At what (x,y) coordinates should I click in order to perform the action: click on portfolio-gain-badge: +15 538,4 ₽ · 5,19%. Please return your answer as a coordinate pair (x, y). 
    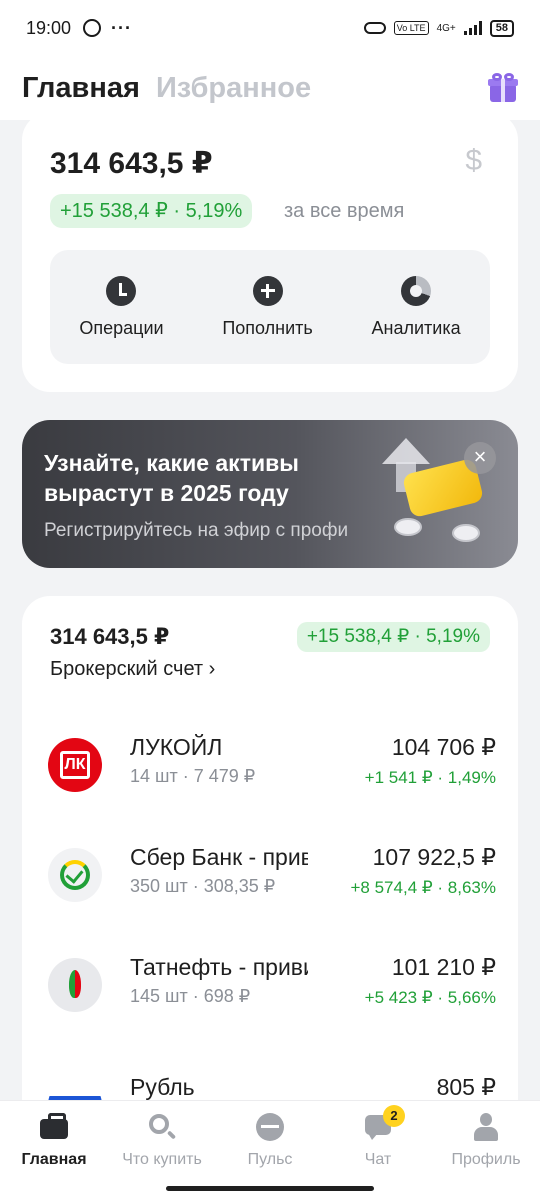
    Looking at the image, I should click on (151, 211).